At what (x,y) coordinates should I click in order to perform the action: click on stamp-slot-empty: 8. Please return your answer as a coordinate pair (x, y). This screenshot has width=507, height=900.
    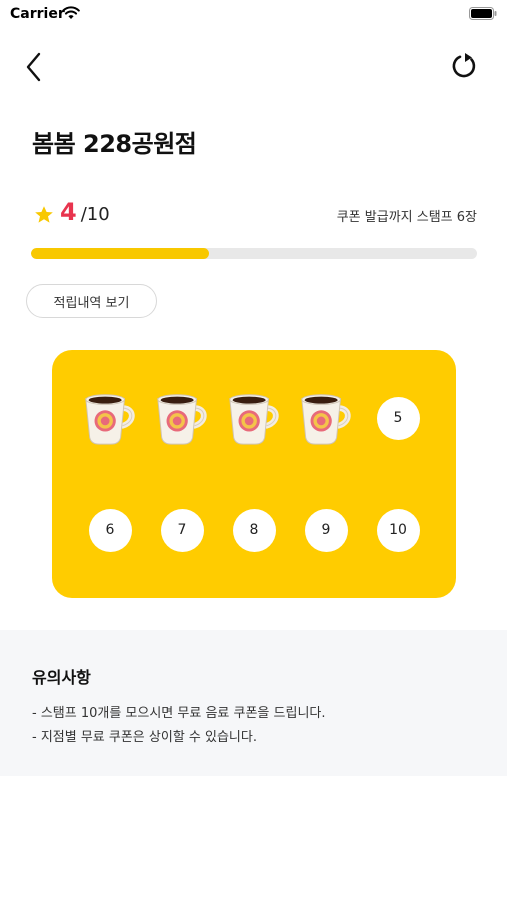
    Looking at the image, I should click on (254, 530).